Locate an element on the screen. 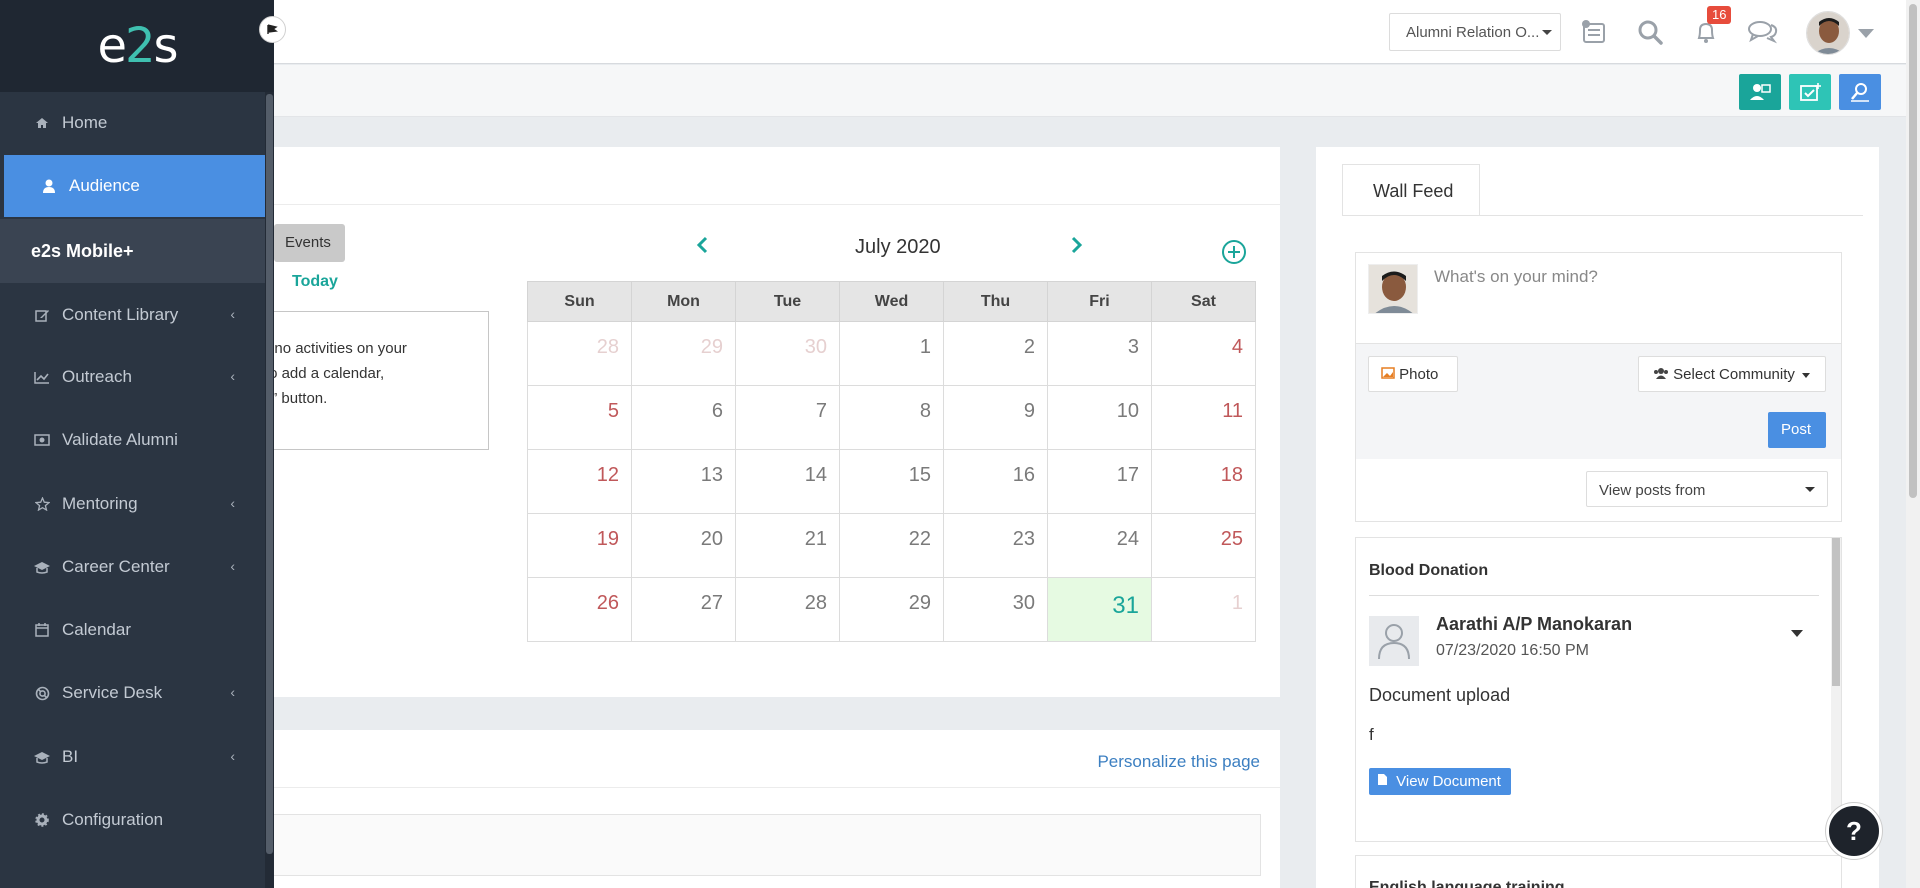 This screenshot has height=888, width=1920. day-cell: 24 is located at coordinates (1099, 545).